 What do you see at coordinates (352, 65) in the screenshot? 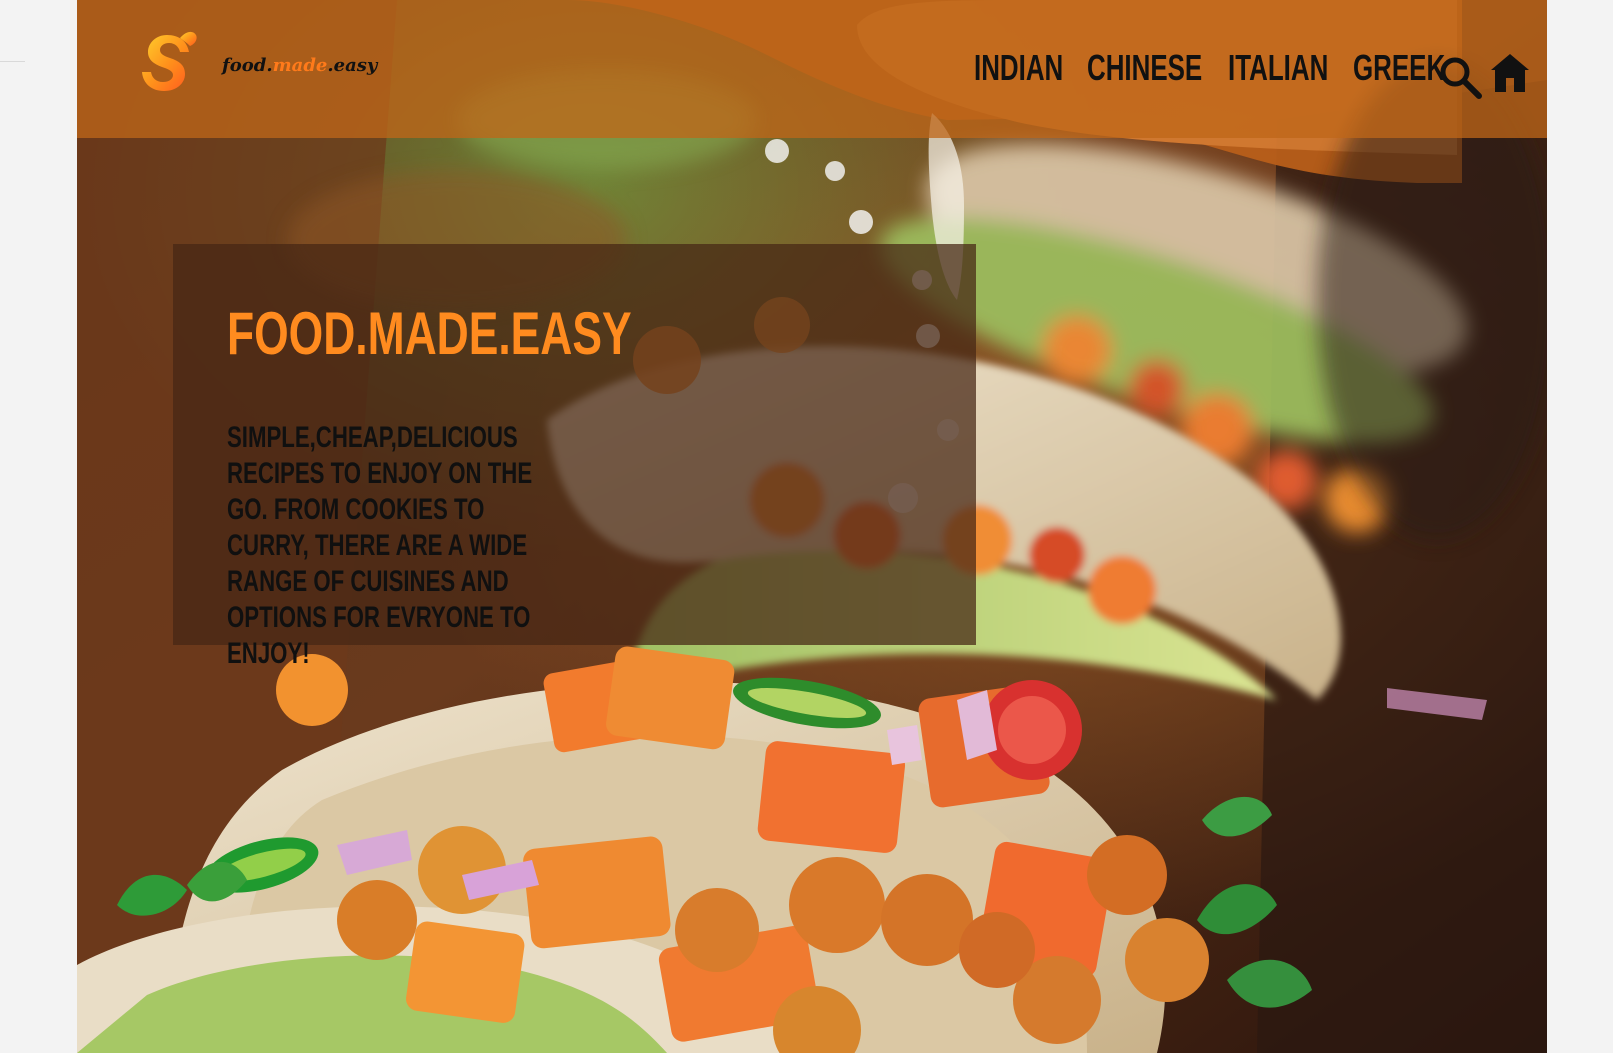
I see `brand-name-suffix: .easy` at bounding box center [352, 65].